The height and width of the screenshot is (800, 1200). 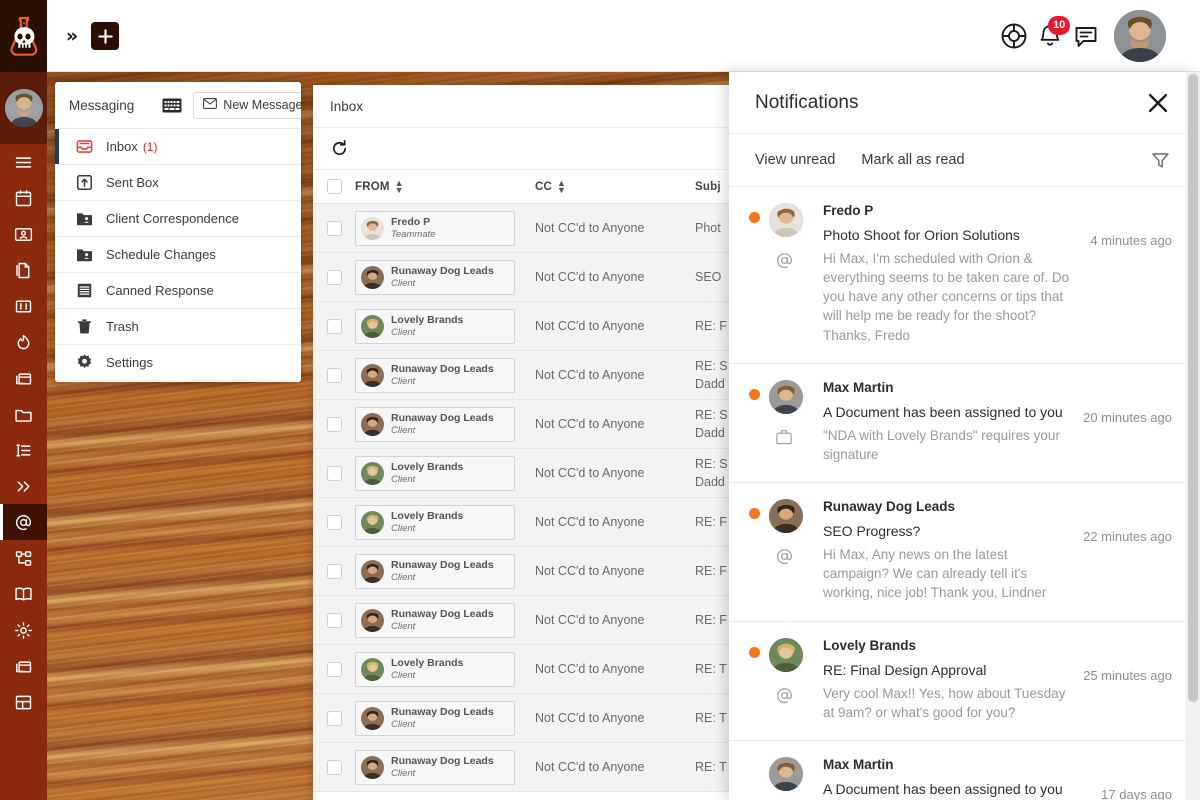 What do you see at coordinates (1014, 36) in the screenshot?
I see `lifebuoy-icon` at bounding box center [1014, 36].